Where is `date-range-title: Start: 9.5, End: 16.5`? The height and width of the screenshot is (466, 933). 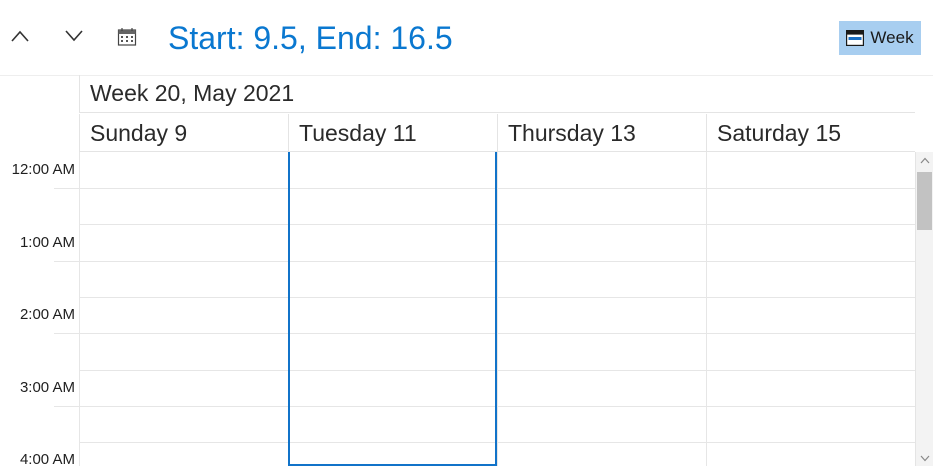
date-range-title: Start: 9.5, End: 16.5 is located at coordinates (310, 38).